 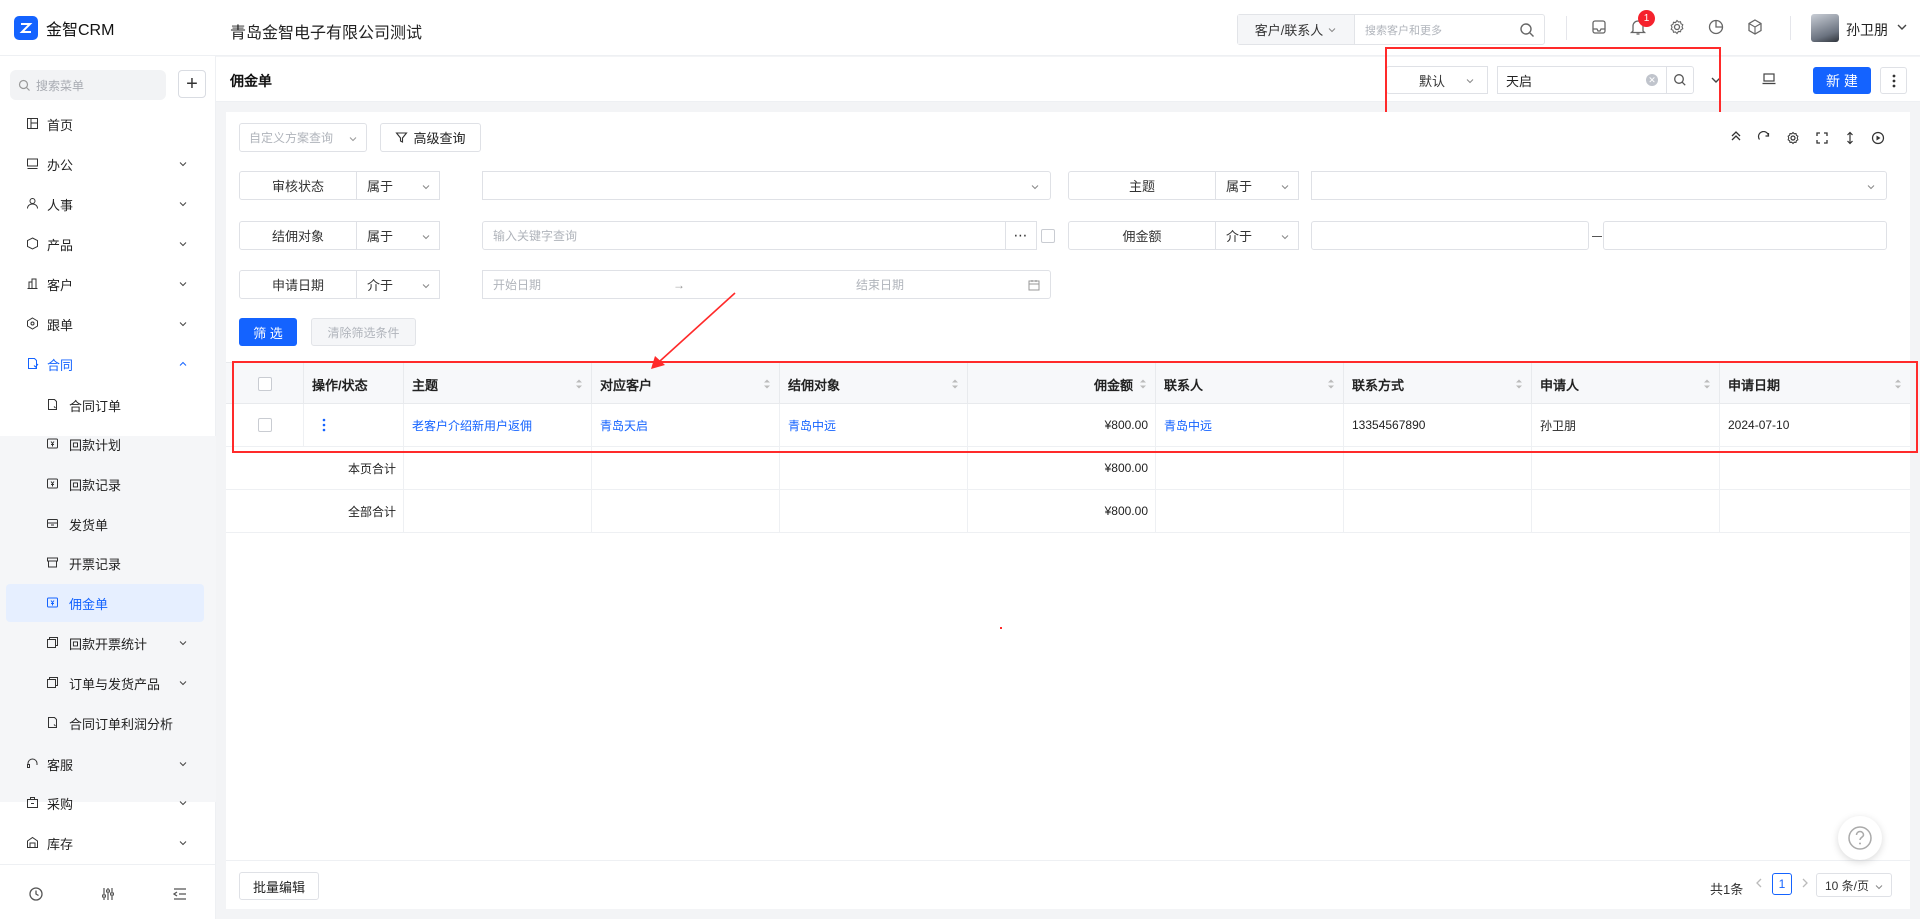 I want to click on page-total-row: 本页合计 ¥800.00, so click(x=1068, y=468).